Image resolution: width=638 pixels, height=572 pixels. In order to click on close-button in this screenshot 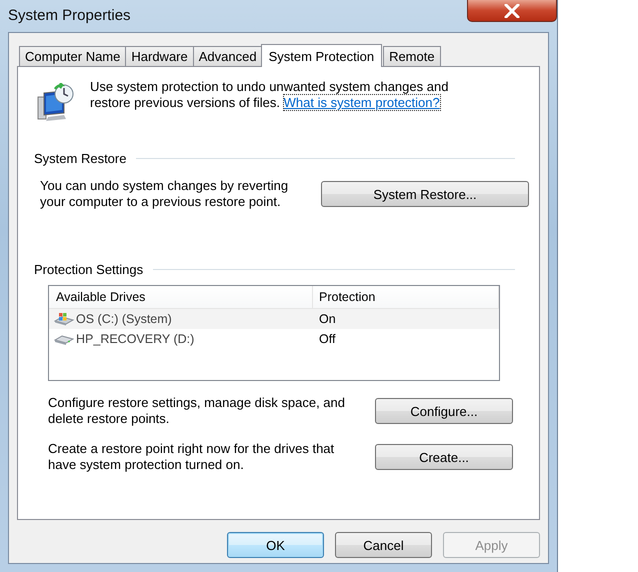, I will do `click(512, 11)`.